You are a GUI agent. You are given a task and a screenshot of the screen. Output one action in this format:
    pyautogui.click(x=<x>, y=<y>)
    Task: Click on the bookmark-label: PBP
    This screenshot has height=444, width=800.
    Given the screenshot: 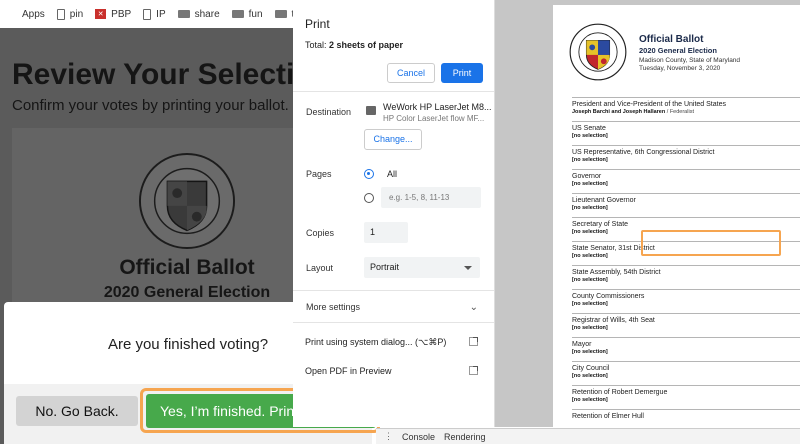 What is the action you would take?
    pyautogui.click(x=121, y=14)
    